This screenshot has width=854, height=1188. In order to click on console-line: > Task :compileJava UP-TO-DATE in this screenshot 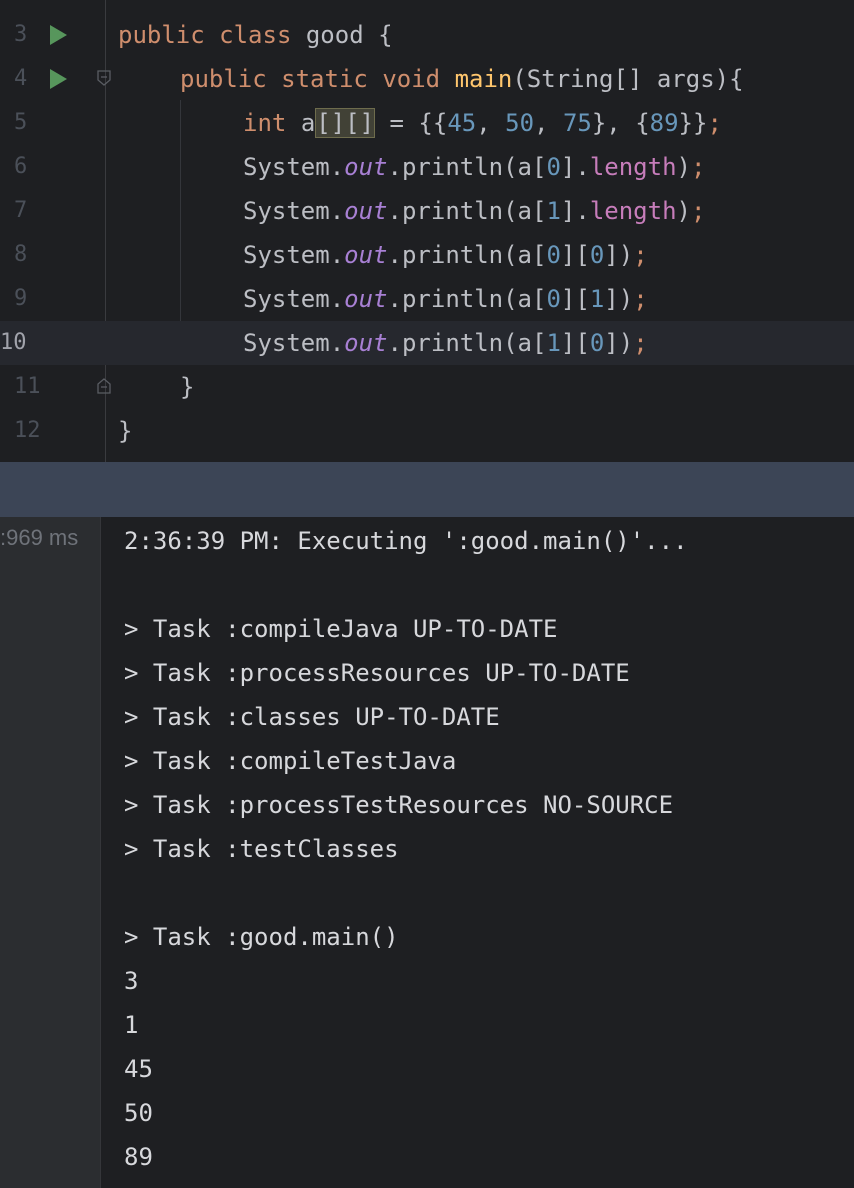, I will do `click(341, 629)`.